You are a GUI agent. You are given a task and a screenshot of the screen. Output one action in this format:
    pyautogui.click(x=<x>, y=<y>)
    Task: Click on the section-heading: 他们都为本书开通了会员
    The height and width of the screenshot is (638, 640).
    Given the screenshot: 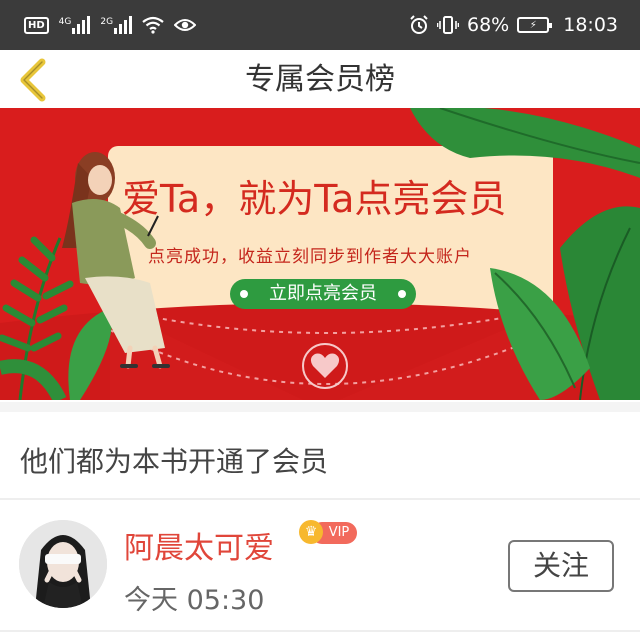 What is the action you would take?
    pyautogui.click(x=174, y=461)
    